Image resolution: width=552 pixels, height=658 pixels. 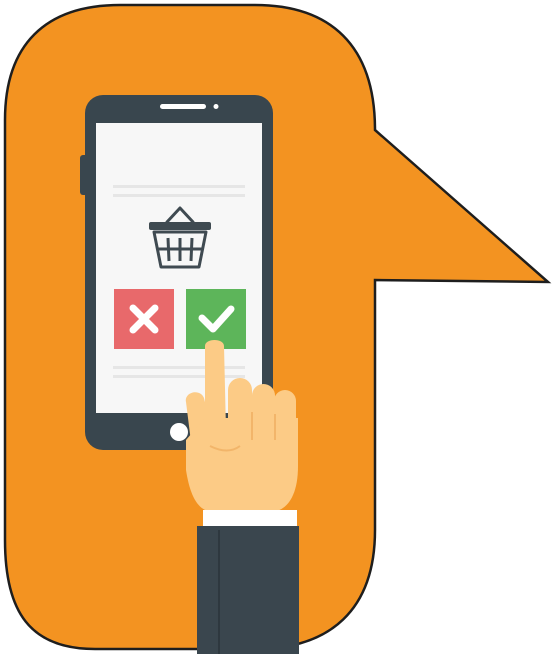 What do you see at coordinates (248, 590) in the screenshot?
I see `jacket-sleeve` at bounding box center [248, 590].